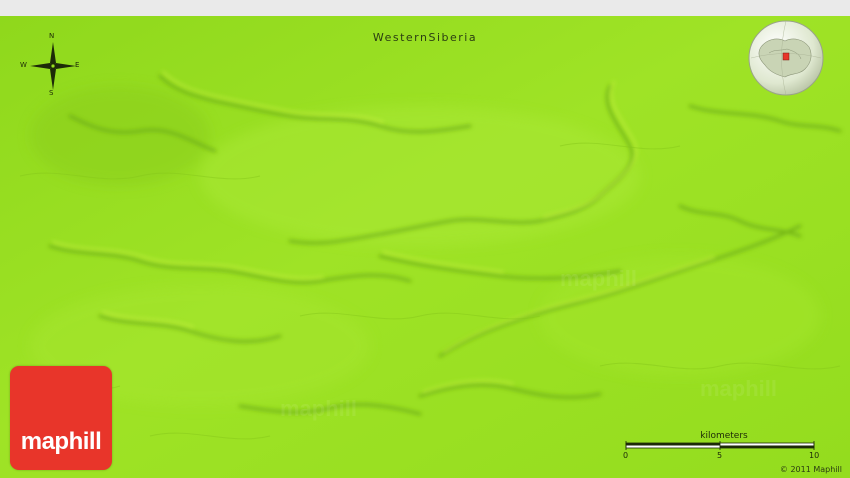 The width and height of the screenshot is (850, 478). What do you see at coordinates (23, 65) in the screenshot?
I see `compass-west: W` at bounding box center [23, 65].